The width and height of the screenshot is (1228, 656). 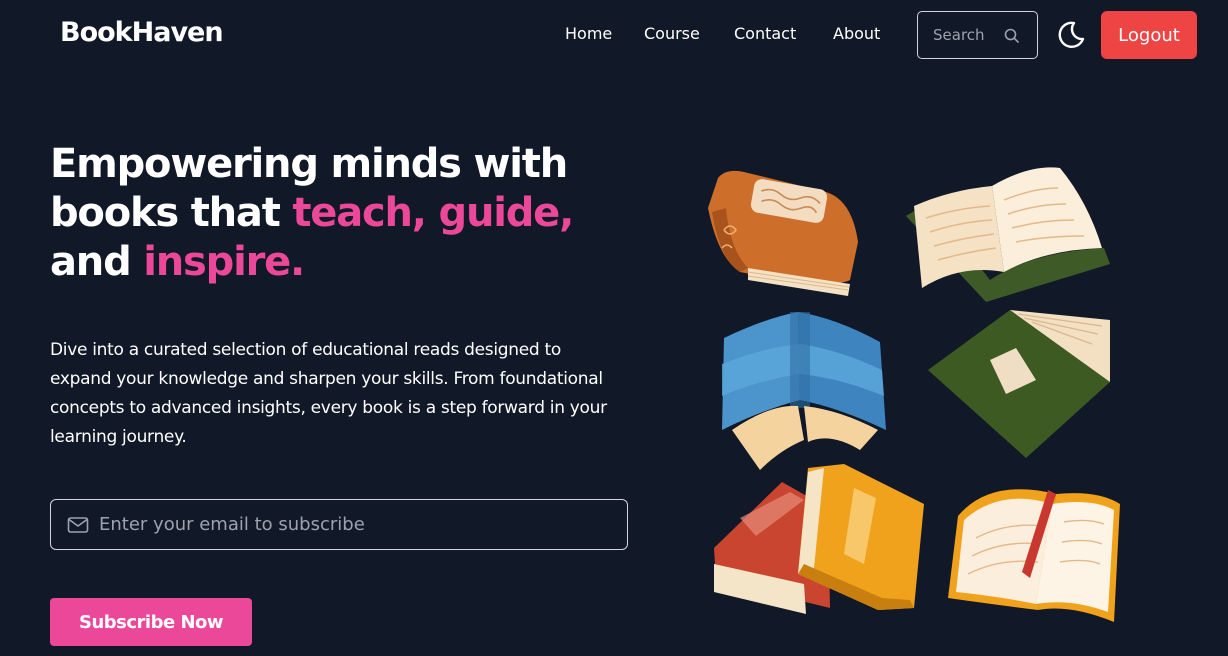 I want to click on nav-home-link: Home, so click(x=588, y=33).